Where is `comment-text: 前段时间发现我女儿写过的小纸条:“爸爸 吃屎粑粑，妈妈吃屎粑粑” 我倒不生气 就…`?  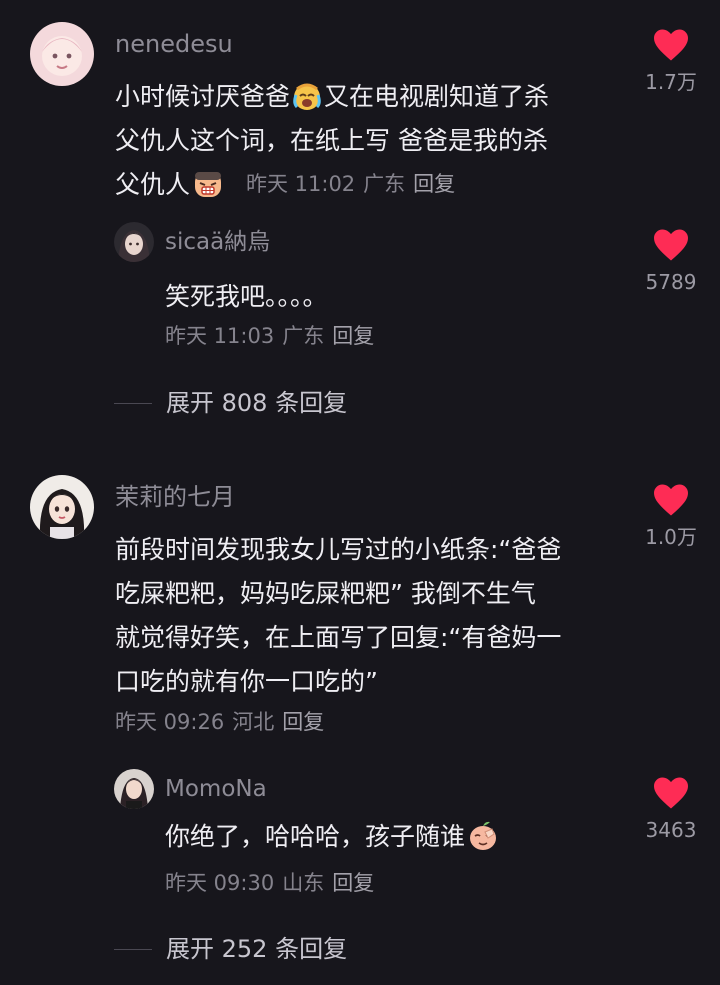 comment-text: 前段时间发现我女儿写过的小纸条:“爸爸 吃屎粑粑，妈妈吃屎粑粑” 我倒不生气 就… is located at coordinates (338, 616).